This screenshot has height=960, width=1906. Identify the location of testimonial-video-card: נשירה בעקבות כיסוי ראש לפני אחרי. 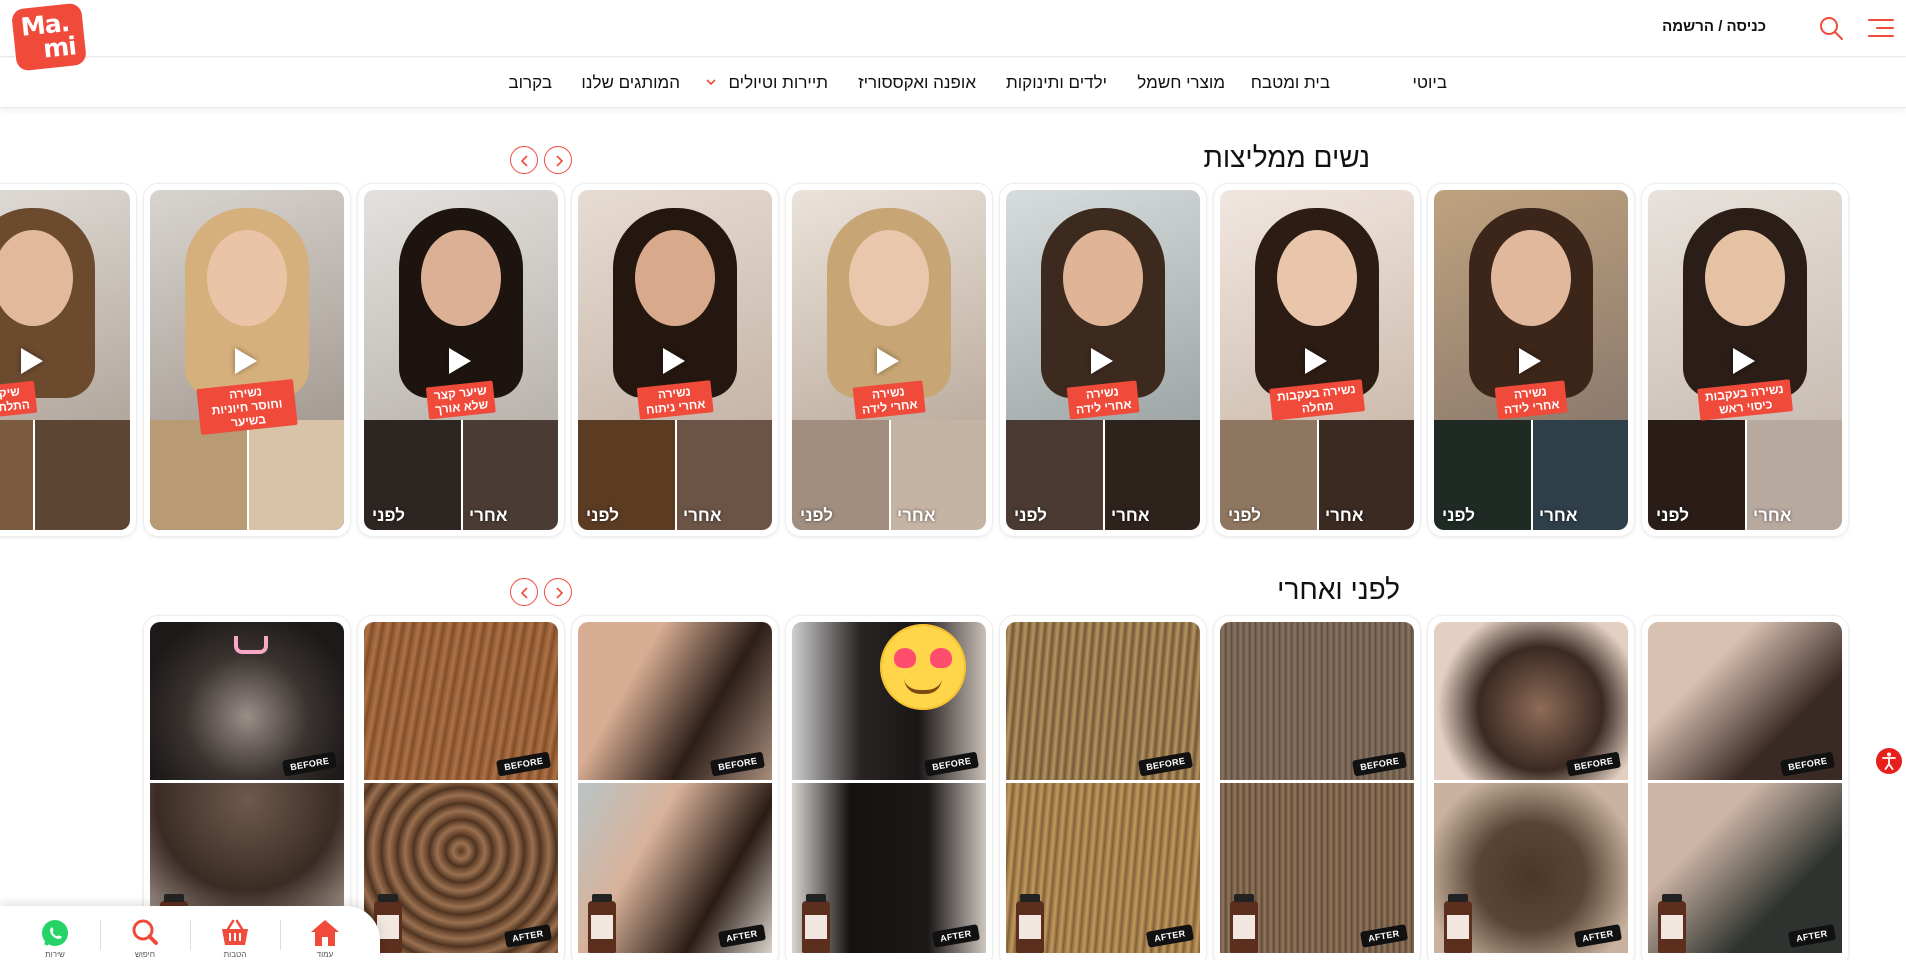
(1745, 360).